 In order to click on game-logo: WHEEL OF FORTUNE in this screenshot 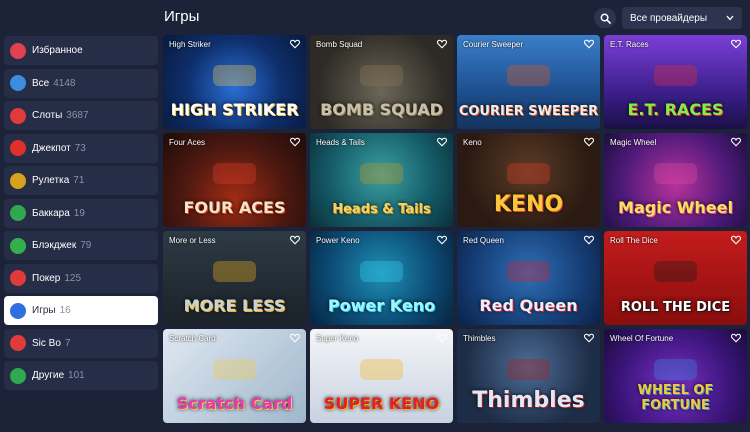, I will do `click(675, 398)`.